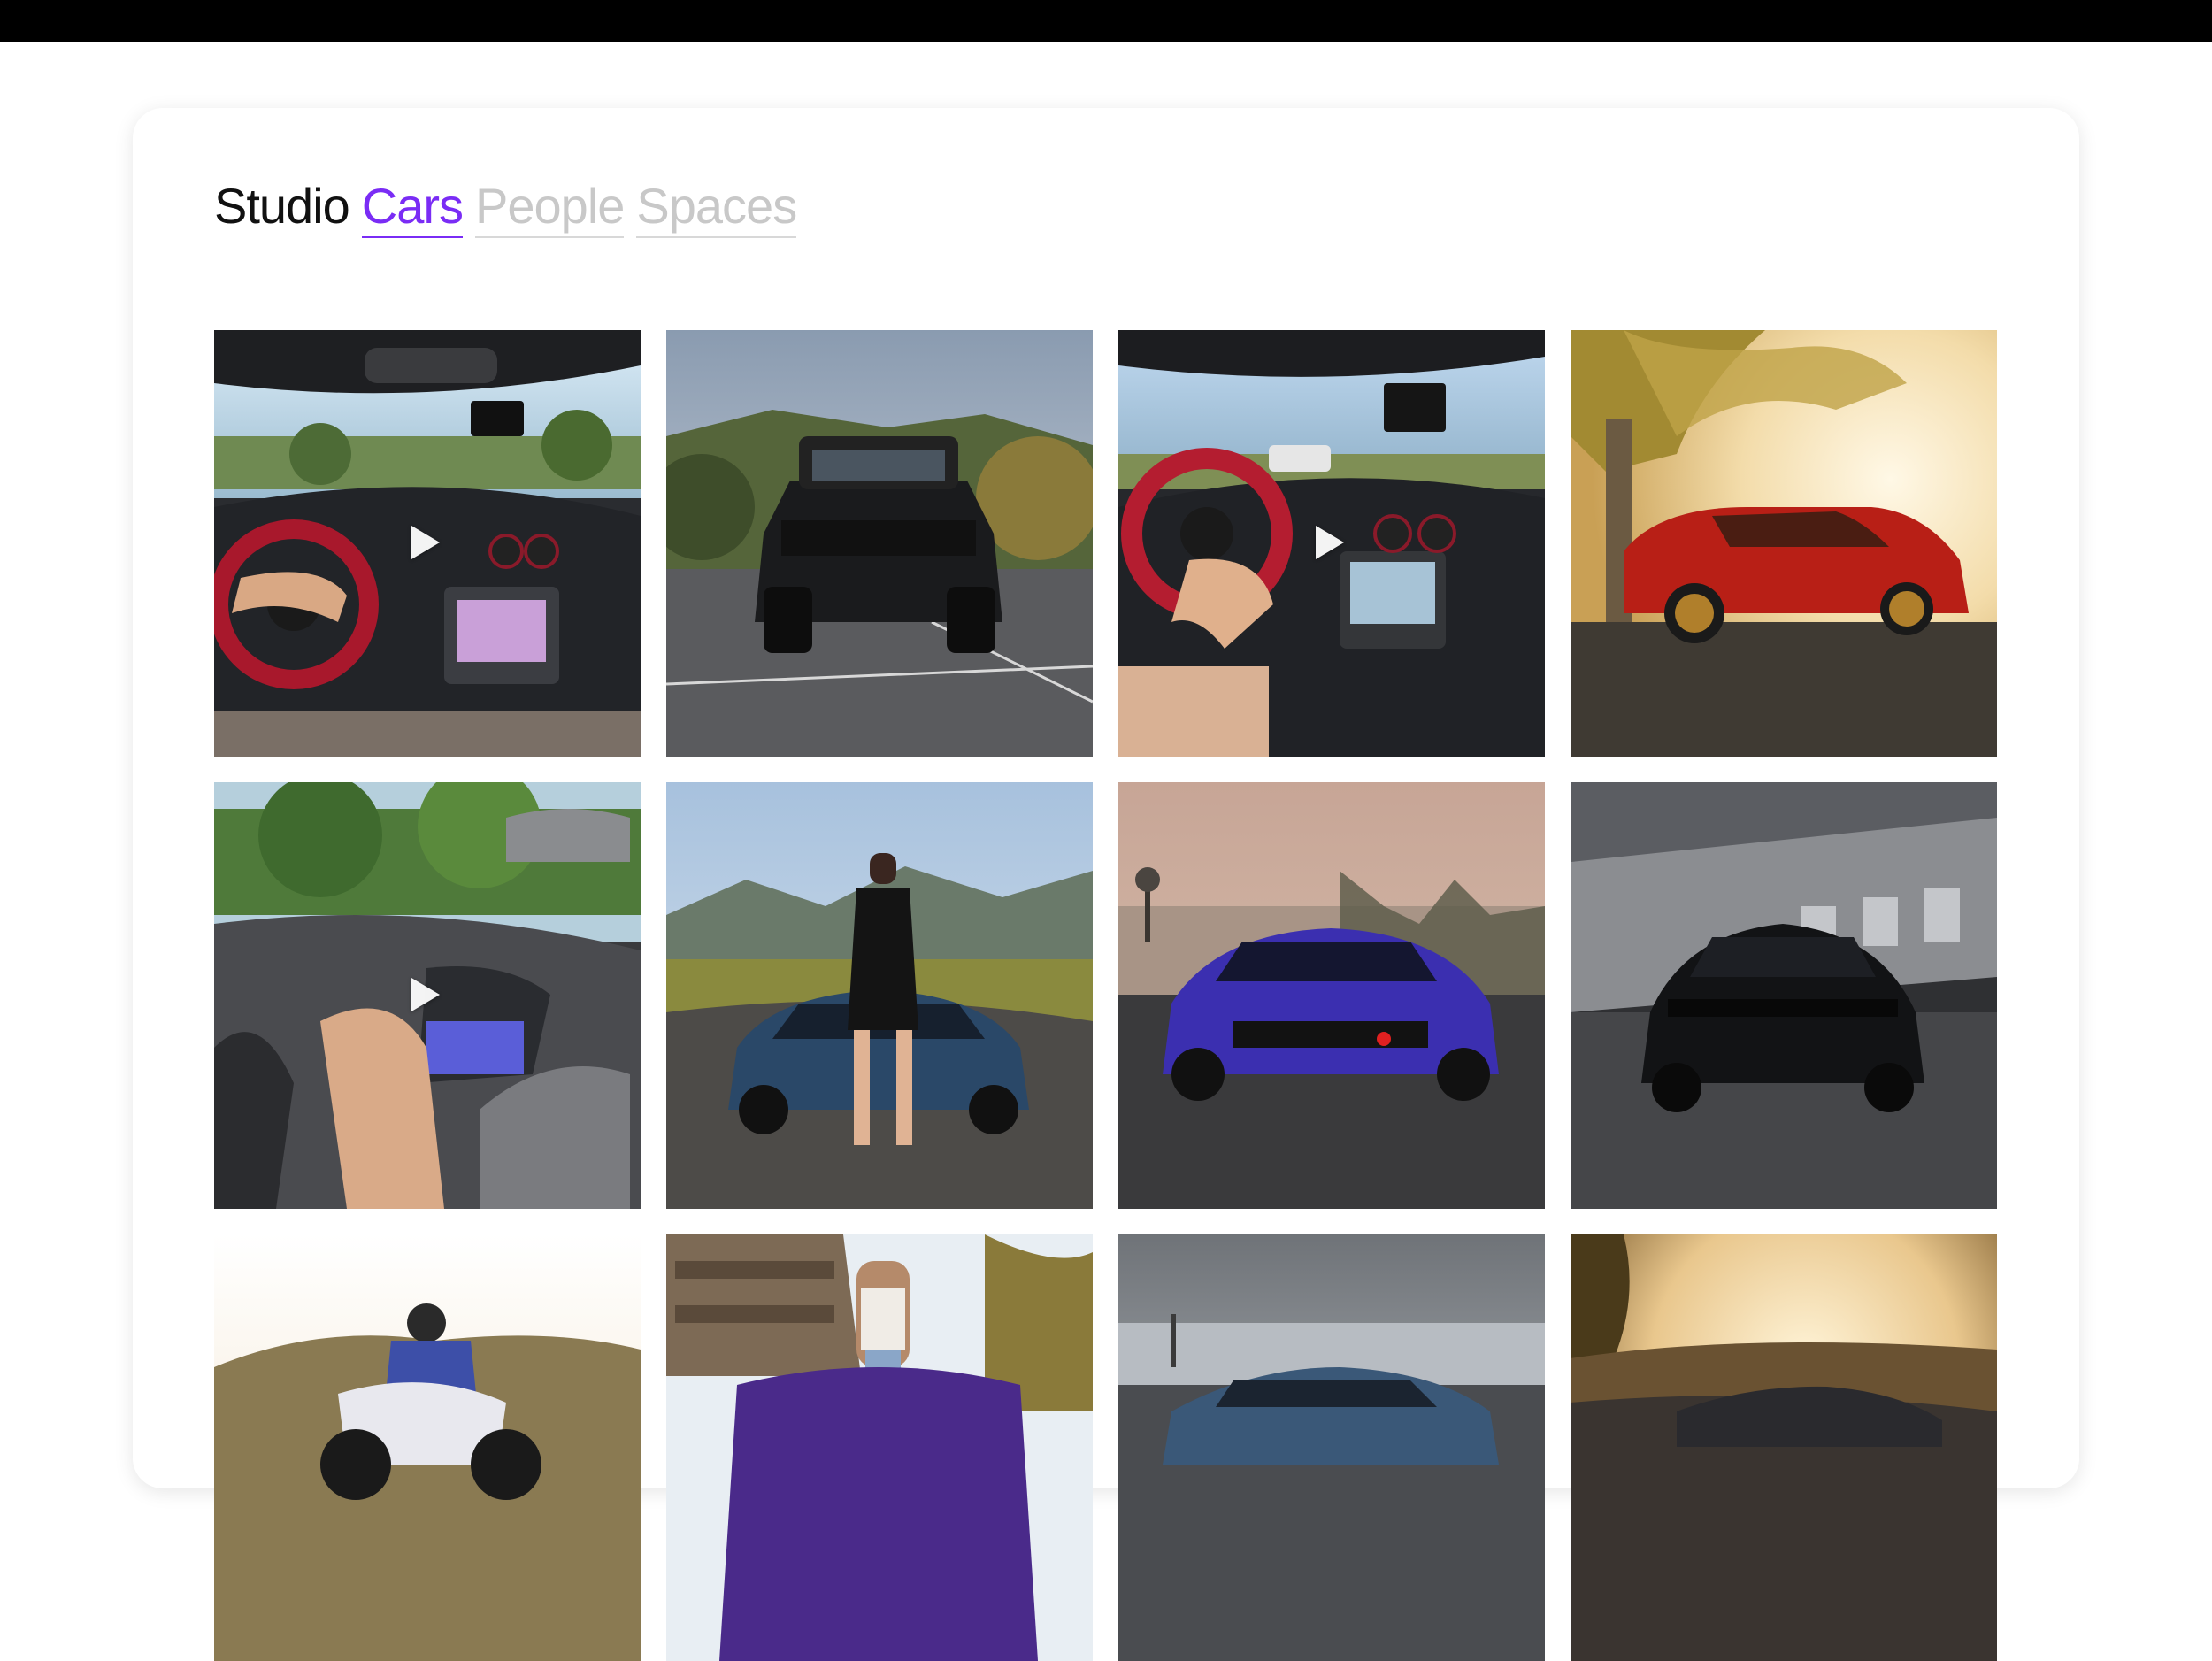 The height and width of the screenshot is (1661, 2212). What do you see at coordinates (1106, 21) in the screenshot?
I see `top-bar` at bounding box center [1106, 21].